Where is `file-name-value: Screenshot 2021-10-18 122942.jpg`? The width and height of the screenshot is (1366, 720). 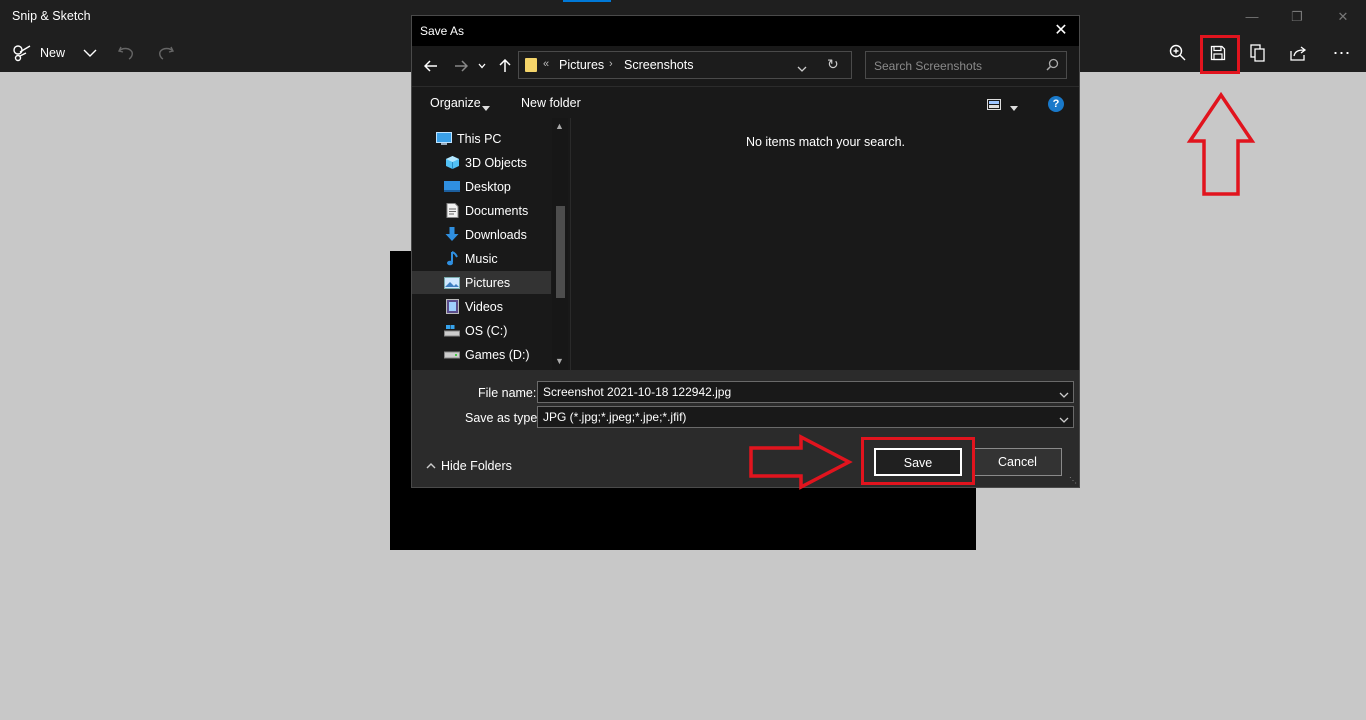 file-name-value: Screenshot 2021-10-18 122942.jpg is located at coordinates (637, 392).